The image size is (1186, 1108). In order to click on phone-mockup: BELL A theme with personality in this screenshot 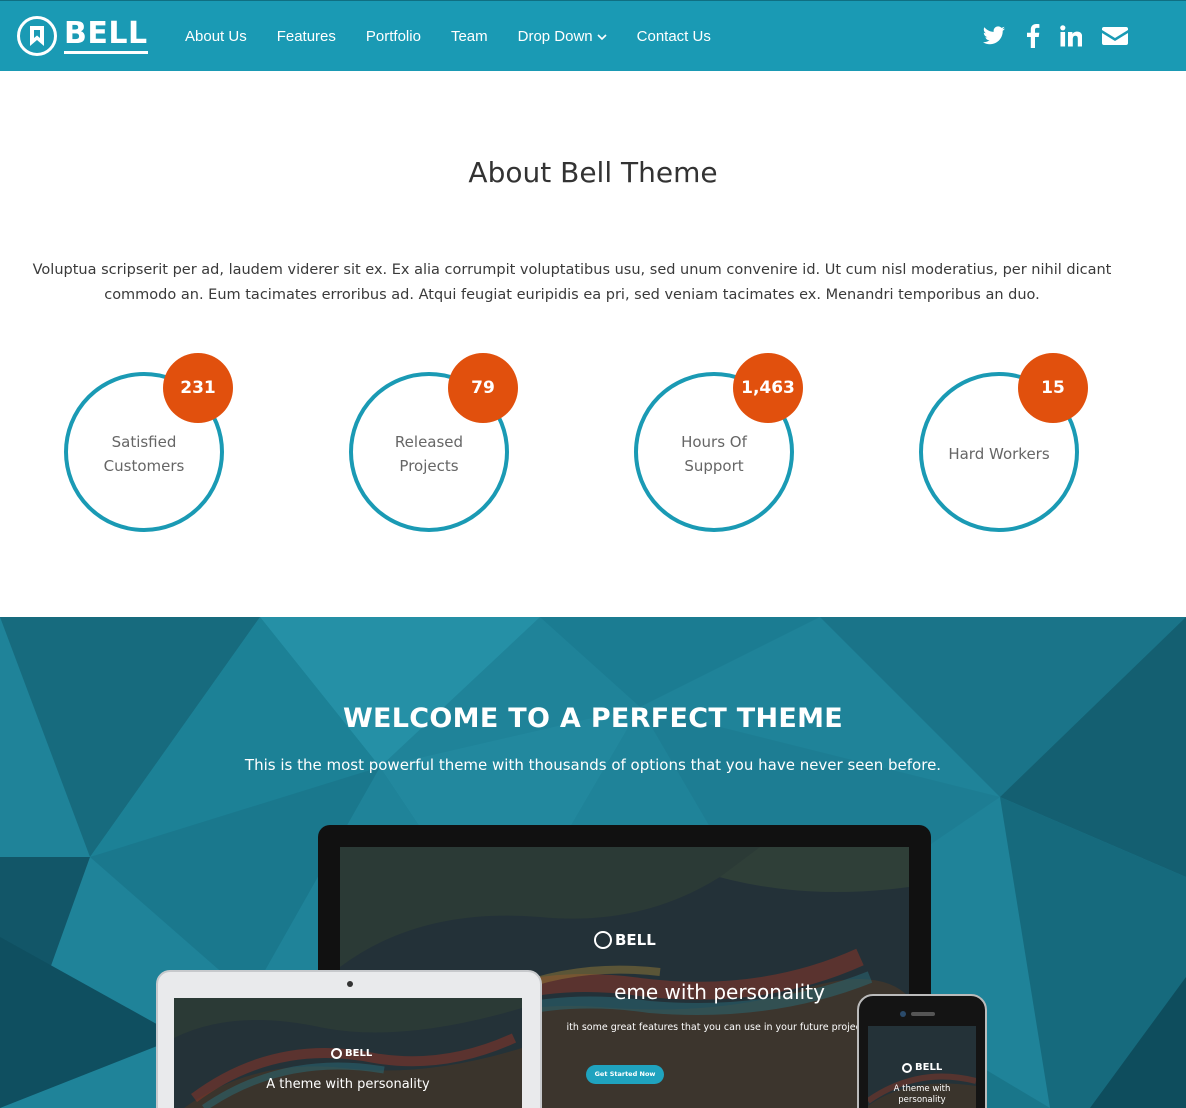, I will do `click(922, 1051)`.